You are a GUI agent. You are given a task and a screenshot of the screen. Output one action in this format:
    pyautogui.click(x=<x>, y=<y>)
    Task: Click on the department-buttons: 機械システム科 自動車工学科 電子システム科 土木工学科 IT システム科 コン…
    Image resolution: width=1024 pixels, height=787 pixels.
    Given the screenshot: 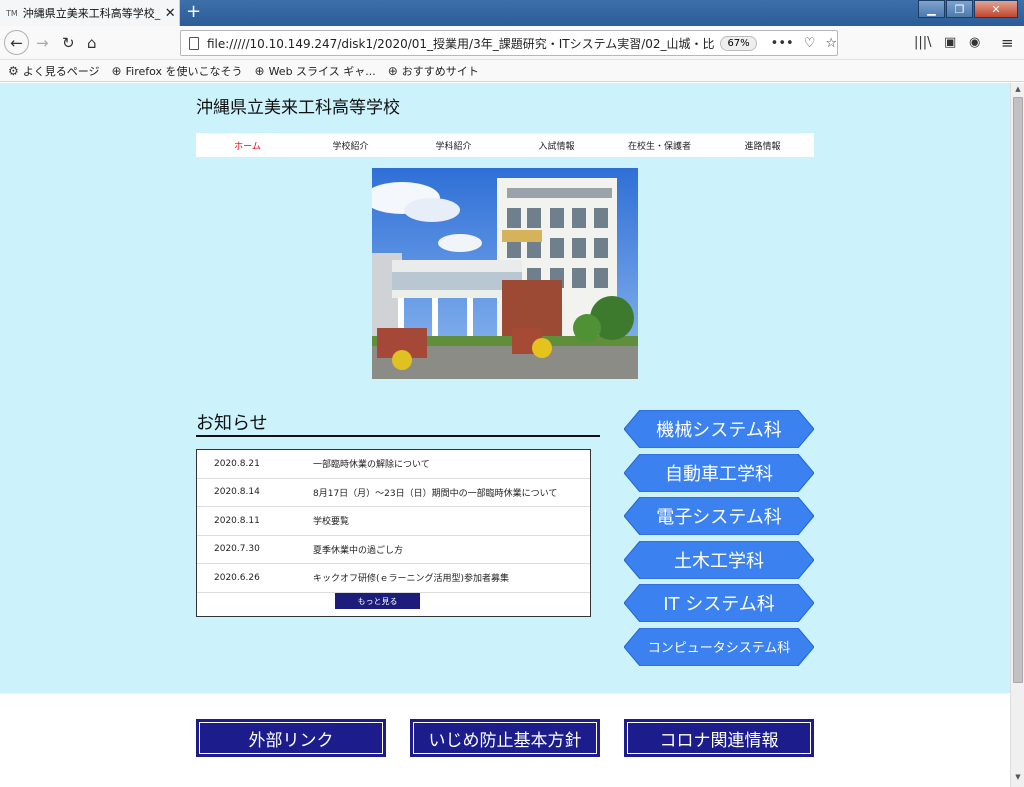 What is the action you would take?
    pyautogui.click(x=720, y=540)
    